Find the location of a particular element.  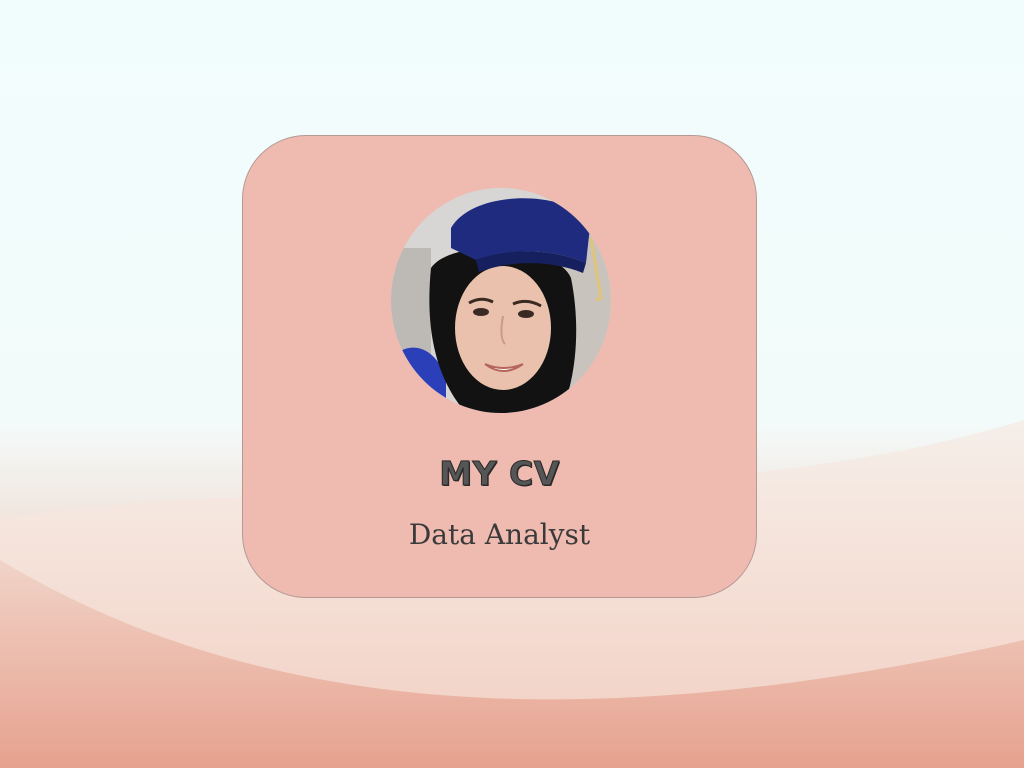

card-subtitle: Data Analyst is located at coordinates (499, 534).